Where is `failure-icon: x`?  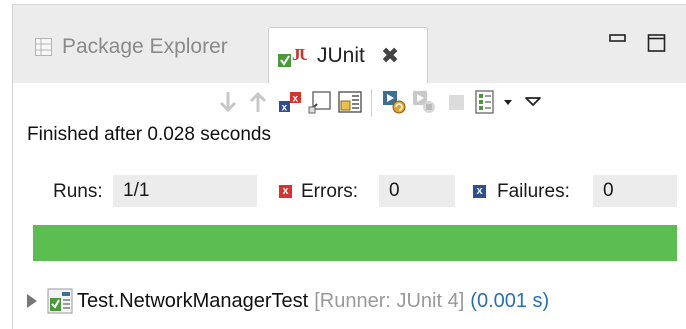 failure-icon: x is located at coordinates (479, 191).